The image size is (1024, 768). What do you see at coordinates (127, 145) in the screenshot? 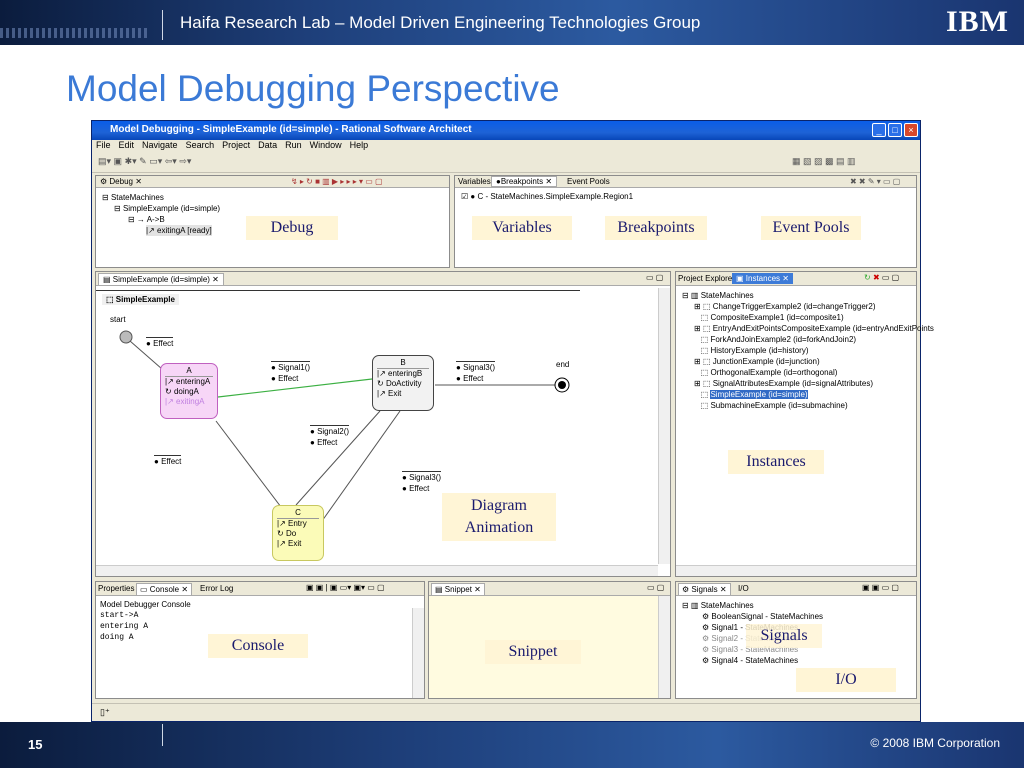
I see `menu-edit: Edit` at bounding box center [127, 145].